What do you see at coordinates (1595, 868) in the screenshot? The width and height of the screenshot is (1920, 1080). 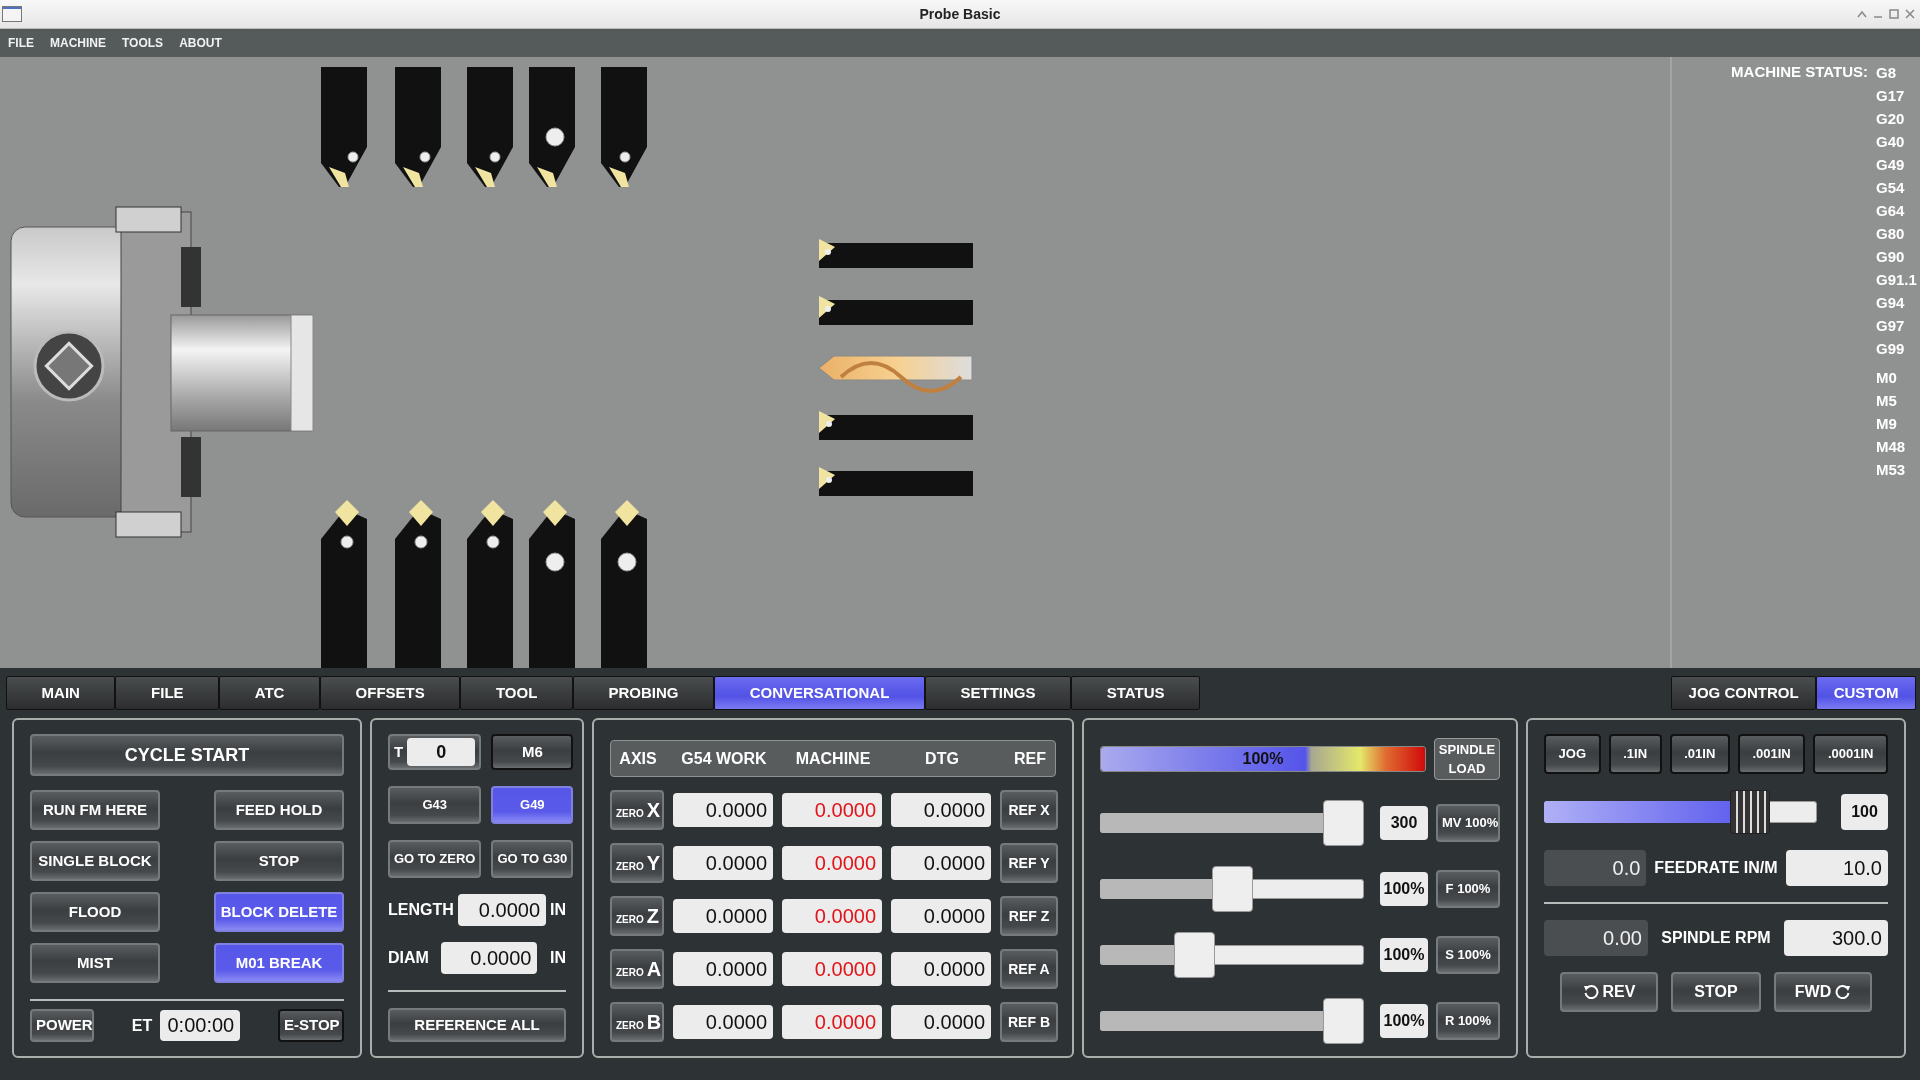 I see `feedrate-actual-field: 0.0` at bounding box center [1595, 868].